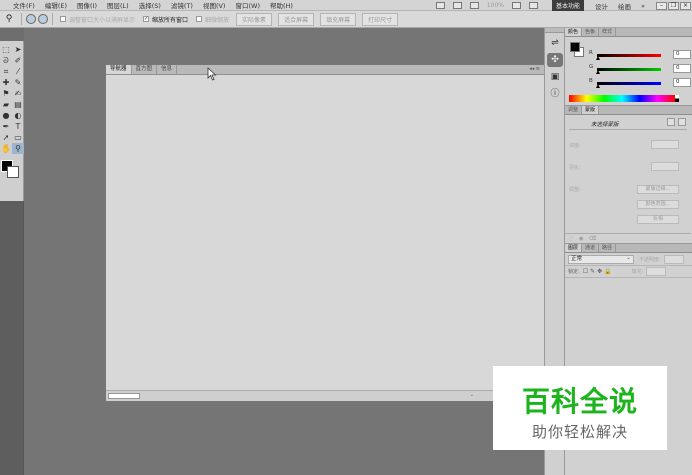  Describe the element at coordinates (182, 5) in the screenshot. I see `menu-filter: 滤镜(T)` at that location.